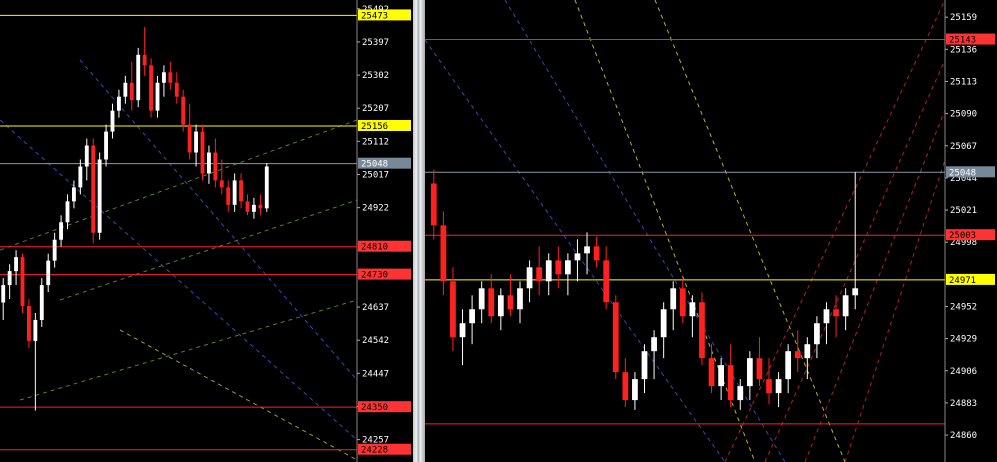 The width and height of the screenshot is (997, 462). I want to click on axis-tick-label-1: 25136, so click(963, 50).